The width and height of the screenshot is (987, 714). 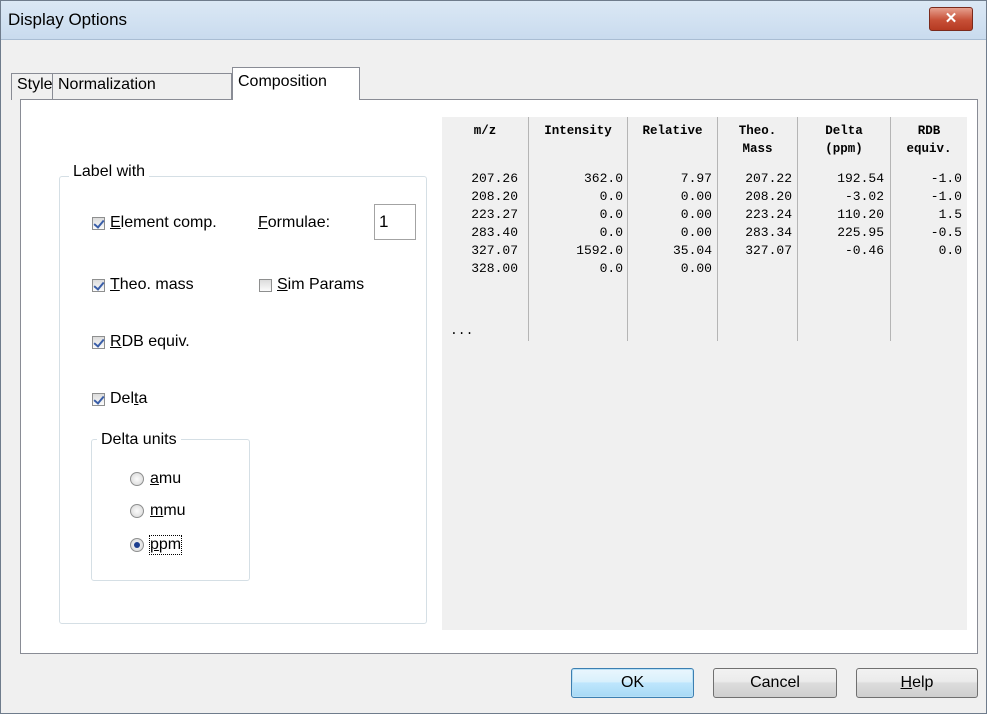 I want to click on amu-label: amu, so click(x=166, y=478).